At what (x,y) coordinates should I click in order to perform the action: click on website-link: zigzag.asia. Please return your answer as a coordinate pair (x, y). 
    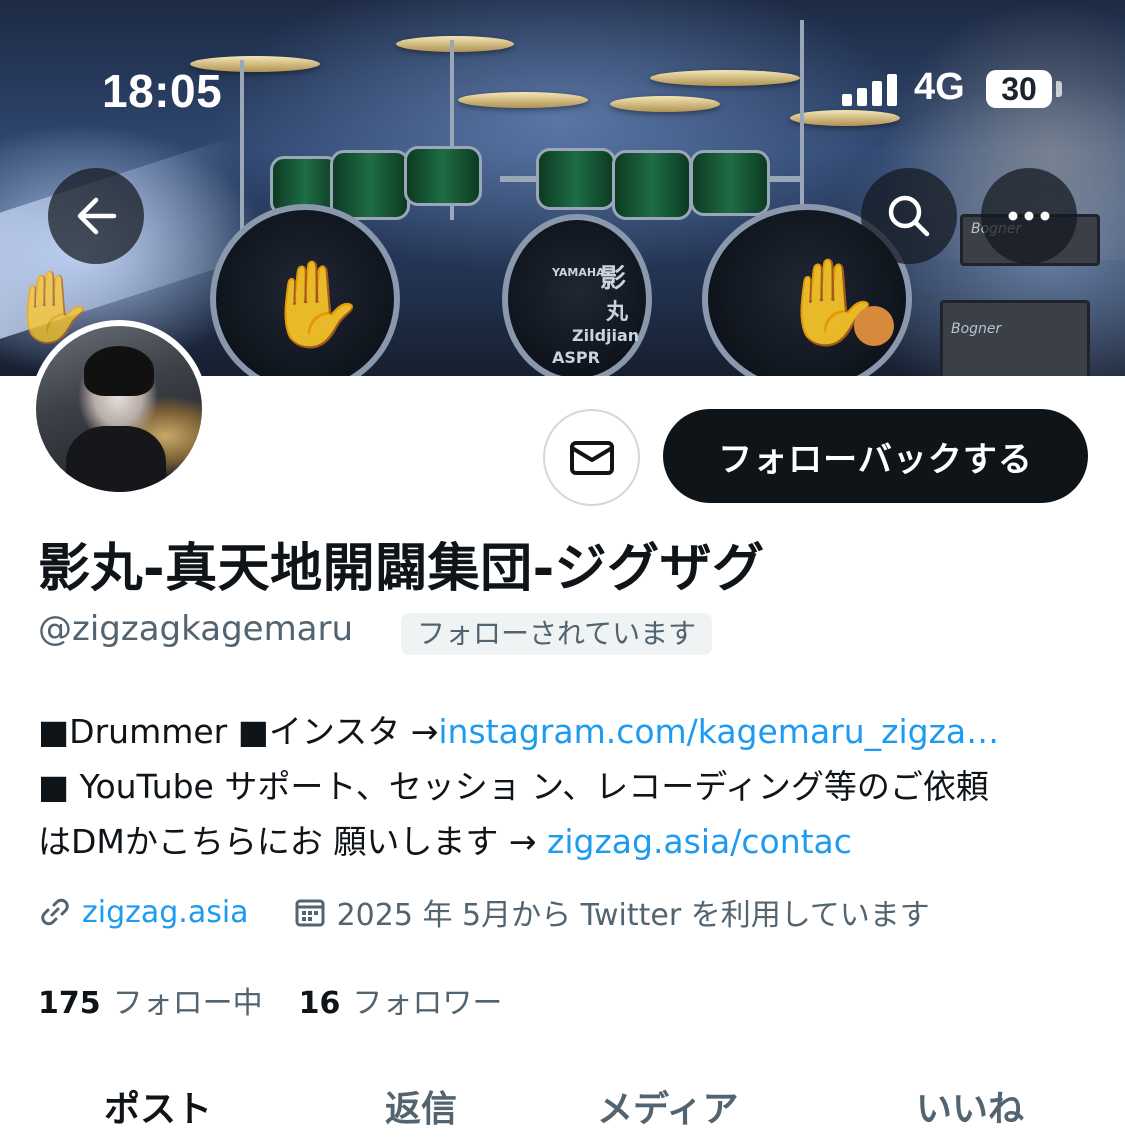
    Looking at the image, I should click on (165, 912).